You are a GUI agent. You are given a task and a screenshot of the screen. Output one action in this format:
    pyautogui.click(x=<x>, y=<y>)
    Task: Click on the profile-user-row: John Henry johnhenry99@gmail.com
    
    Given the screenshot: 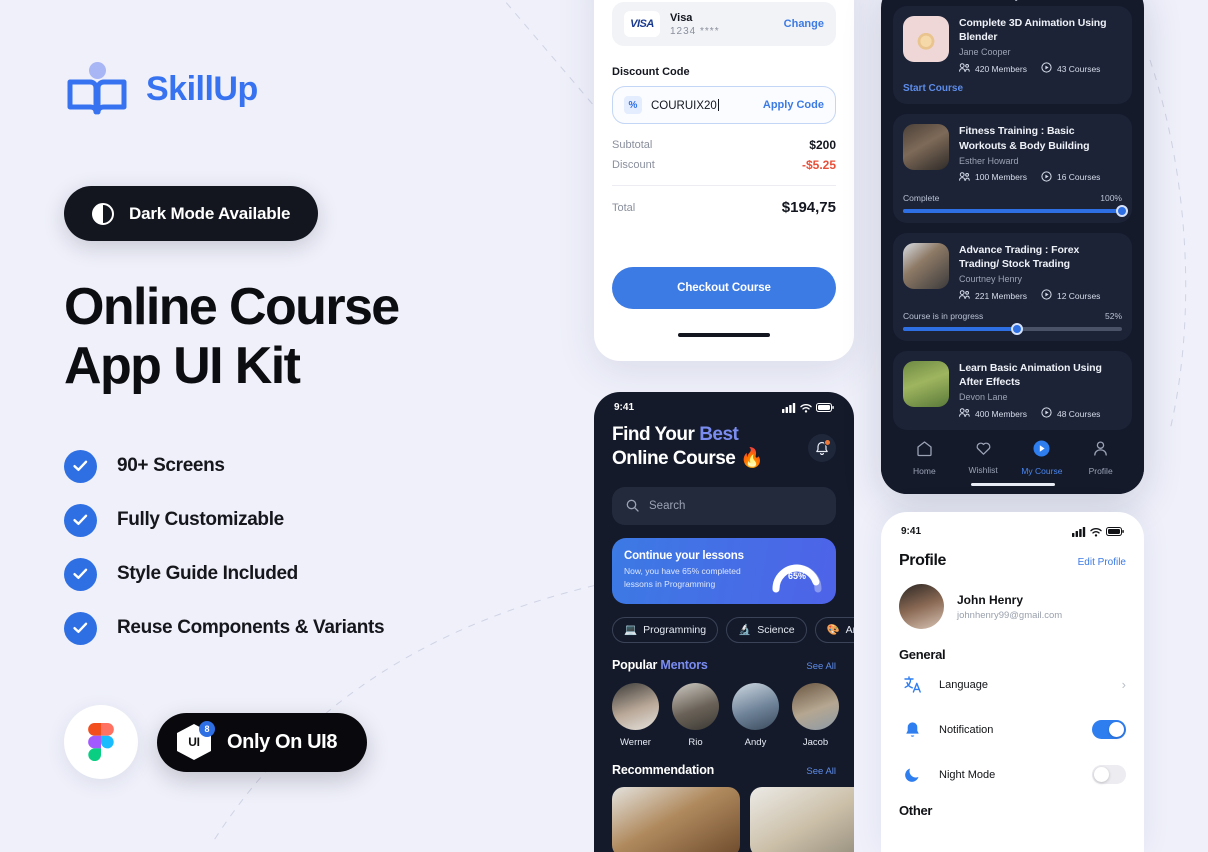 What is the action you would take?
    pyautogui.click(x=1012, y=606)
    